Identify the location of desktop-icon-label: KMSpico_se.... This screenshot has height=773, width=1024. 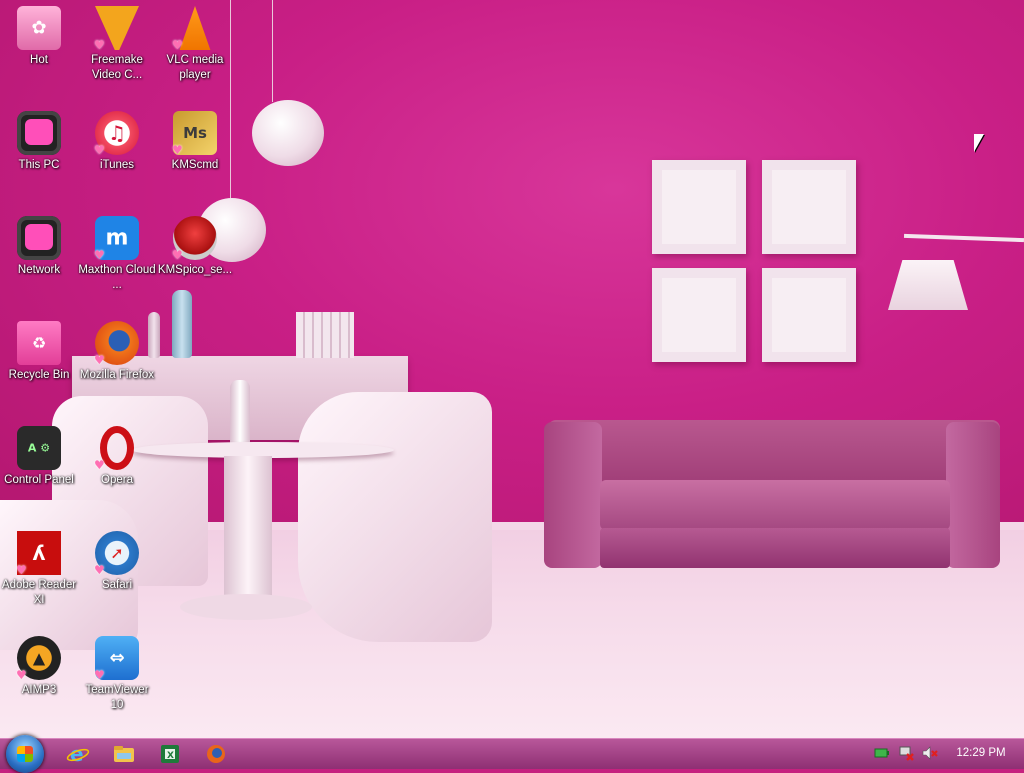
(195, 270).